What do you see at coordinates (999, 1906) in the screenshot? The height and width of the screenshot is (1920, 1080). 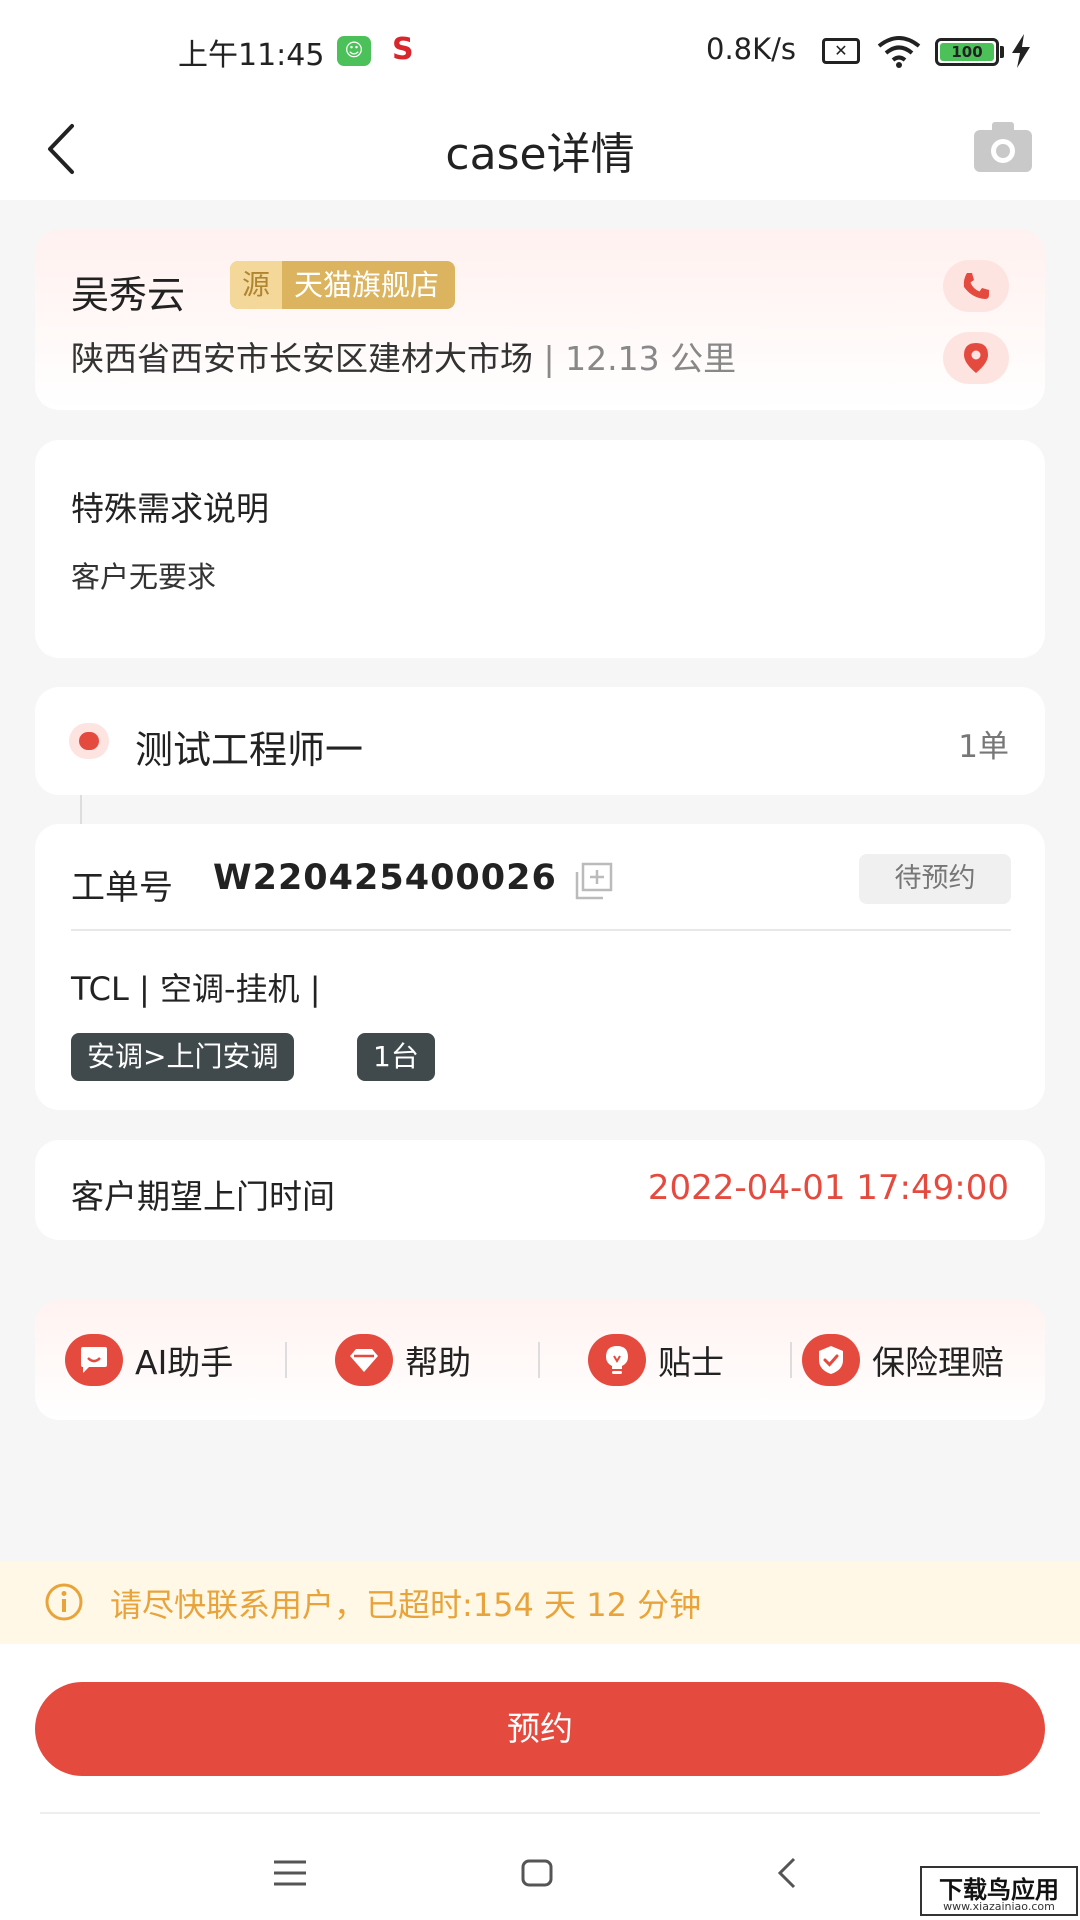 I see `watermark-url-text: www.xiazainiao.com` at bounding box center [999, 1906].